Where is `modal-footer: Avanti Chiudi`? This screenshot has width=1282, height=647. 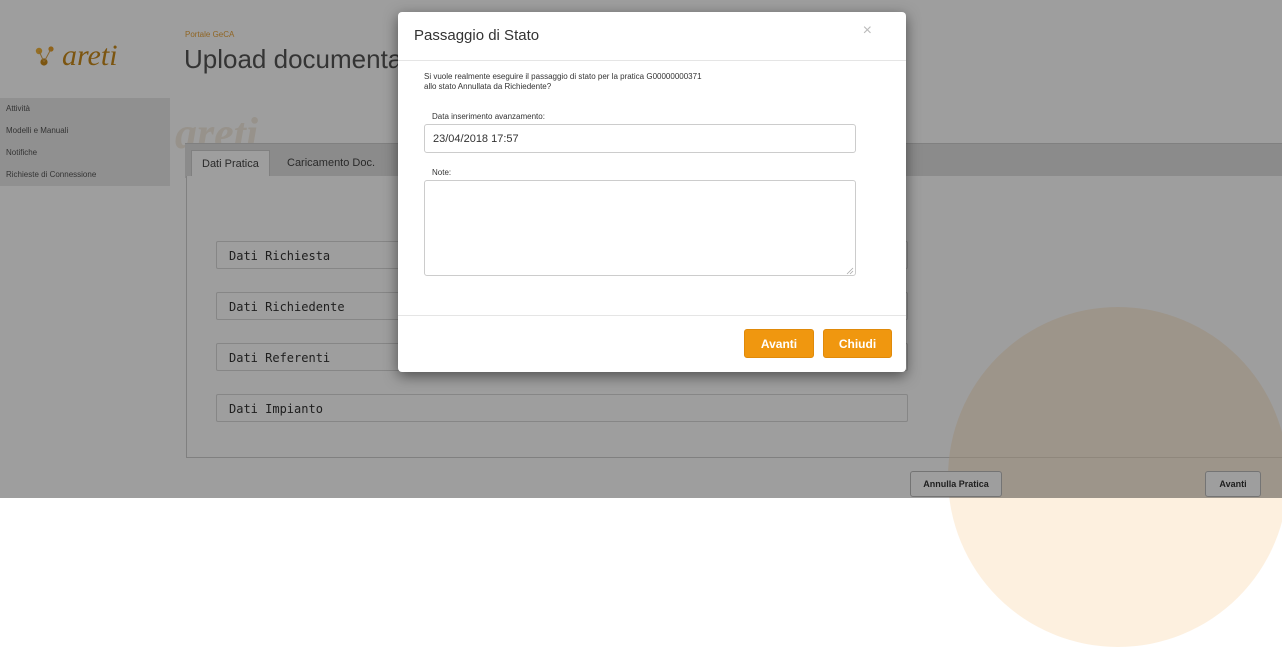
modal-footer: Avanti Chiudi is located at coordinates (652, 344).